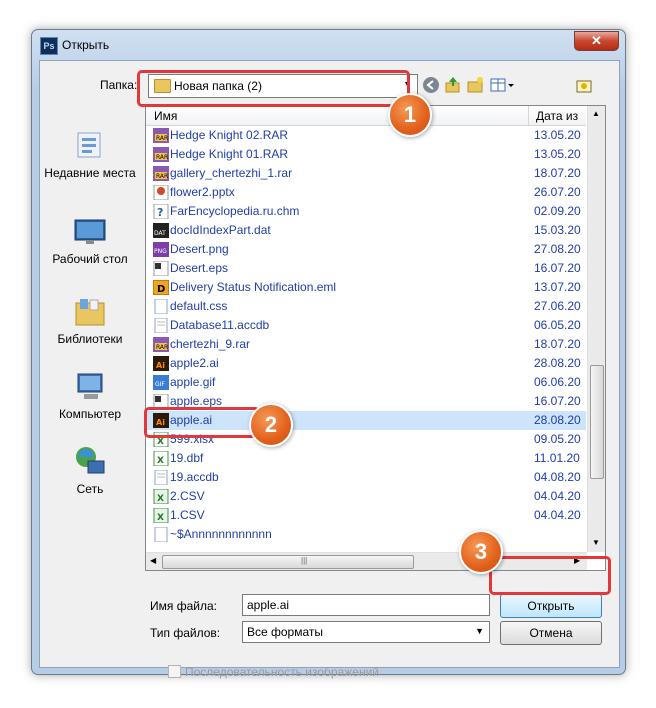 This screenshot has height=708, width=656. I want to click on filename-input: apple.ai, so click(366, 605).